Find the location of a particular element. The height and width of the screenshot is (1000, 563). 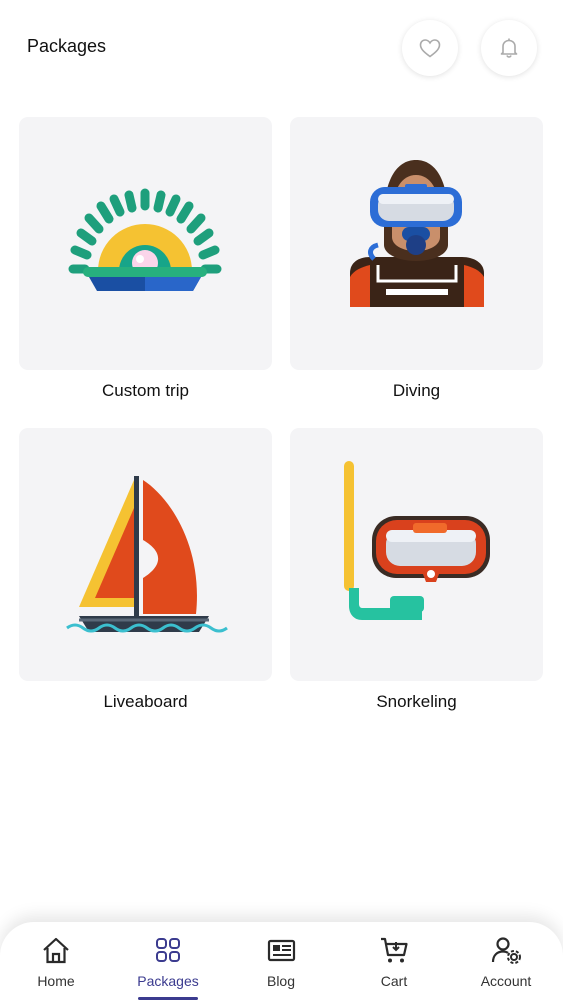

package-label: Diving is located at coordinates (416, 390).